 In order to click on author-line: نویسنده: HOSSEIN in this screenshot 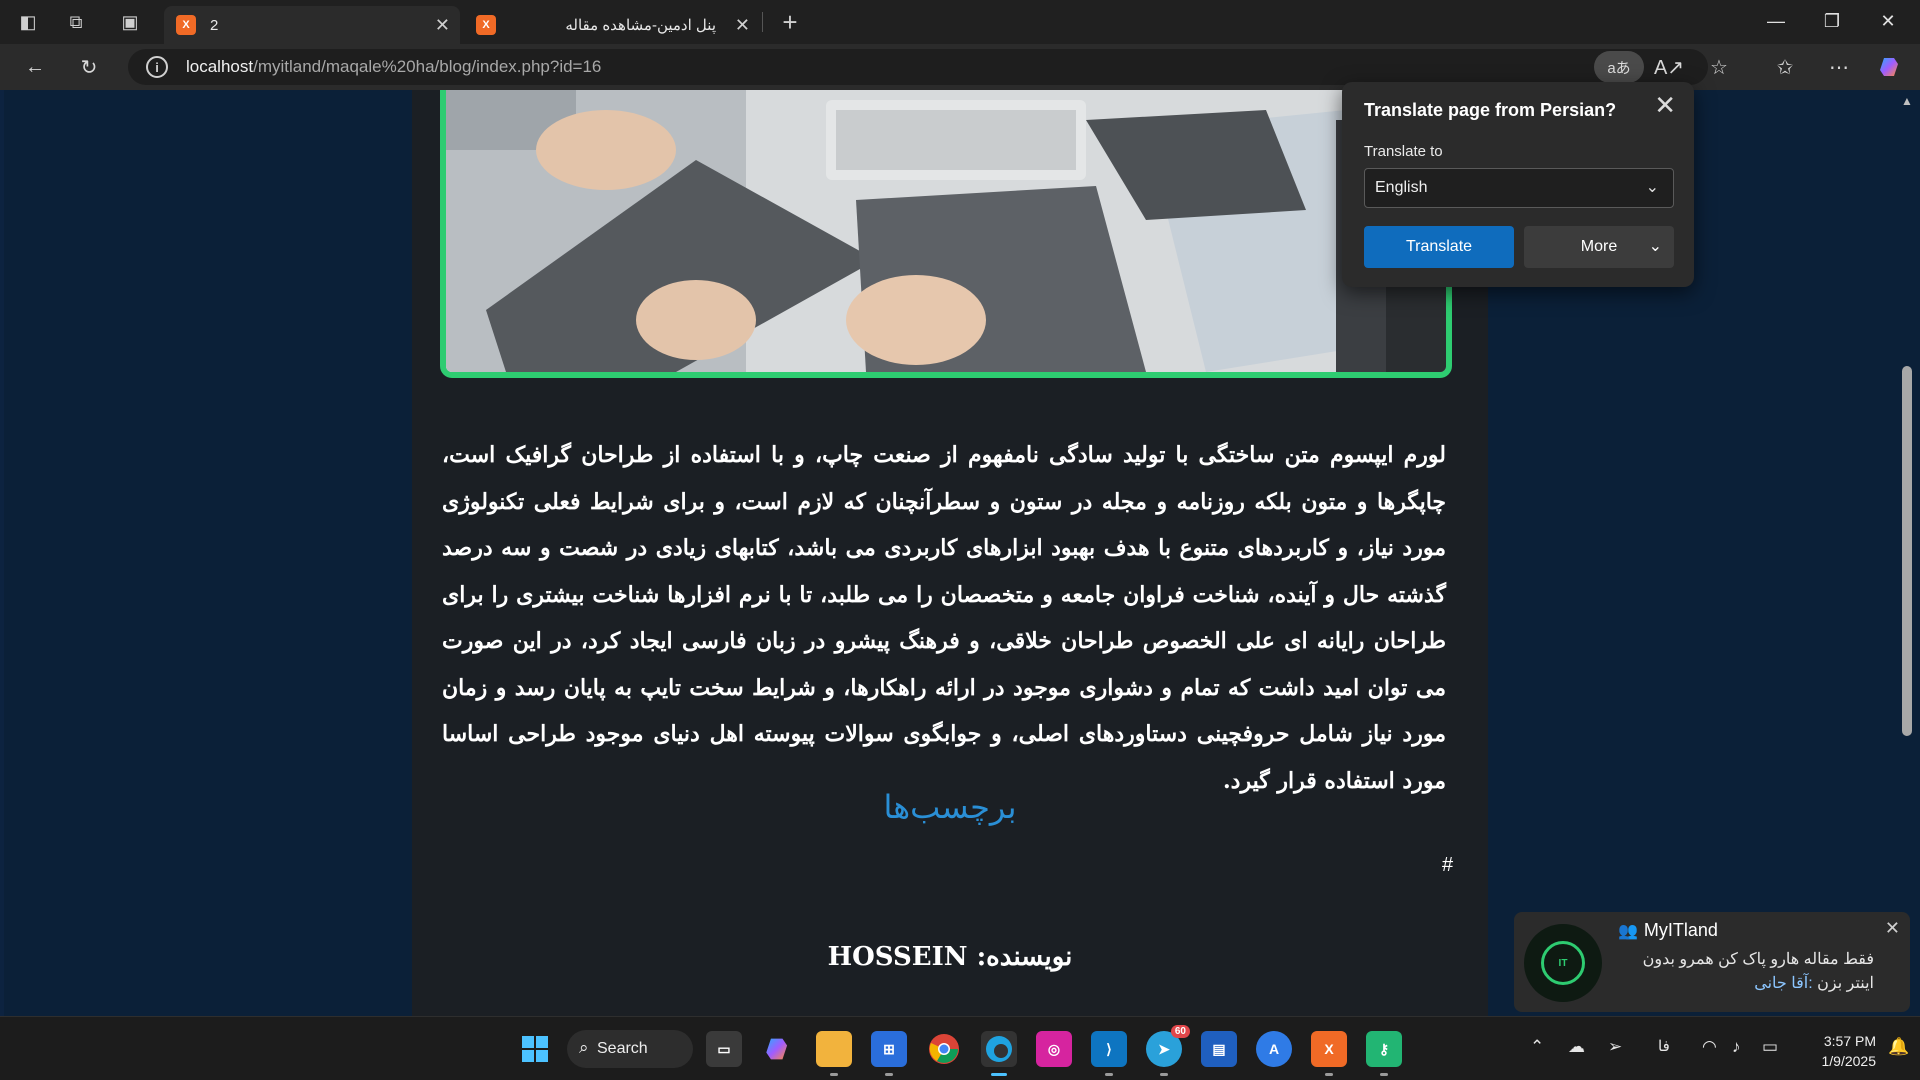, I will do `click(950, 957)`.